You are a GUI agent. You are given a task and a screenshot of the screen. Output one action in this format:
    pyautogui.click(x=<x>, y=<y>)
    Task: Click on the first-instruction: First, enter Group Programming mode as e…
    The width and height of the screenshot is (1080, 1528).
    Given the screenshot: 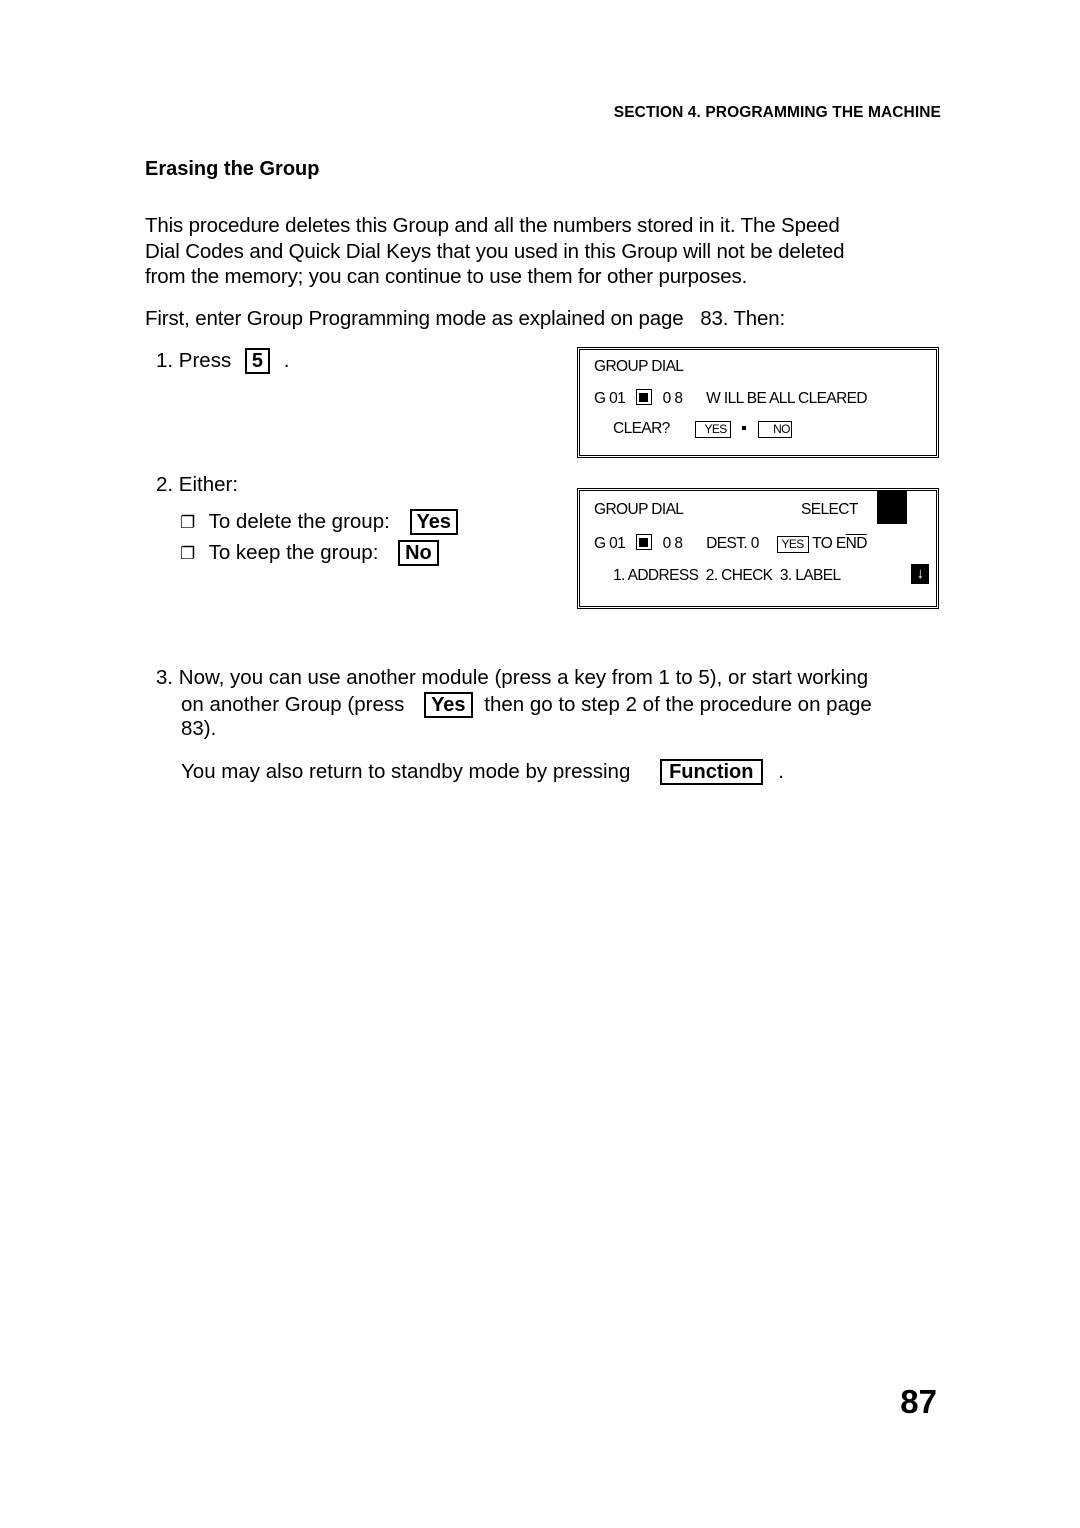 What is the action you would take?
    pyautogui.click(x=465, y=318)
    